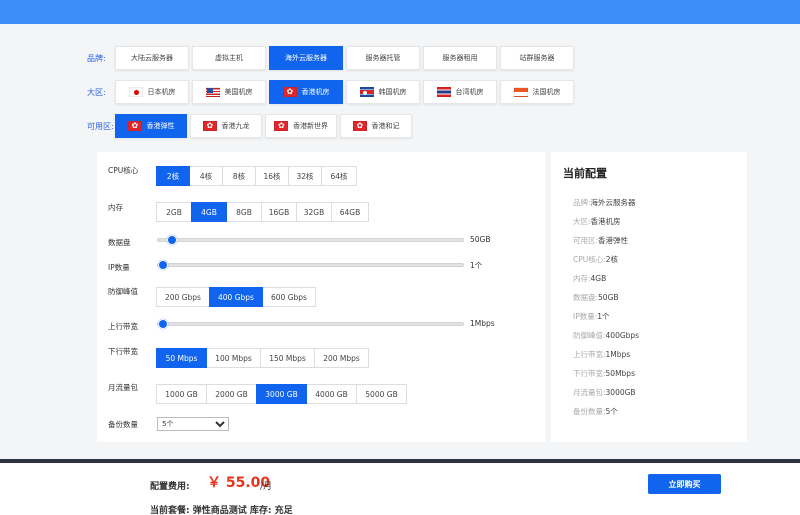 The width and height of the screenshot is (800, 515). I want to click on zone-row: 可用区: 香港弹性 香港九龙 香港新世界 香港和记, so click(206, 126).